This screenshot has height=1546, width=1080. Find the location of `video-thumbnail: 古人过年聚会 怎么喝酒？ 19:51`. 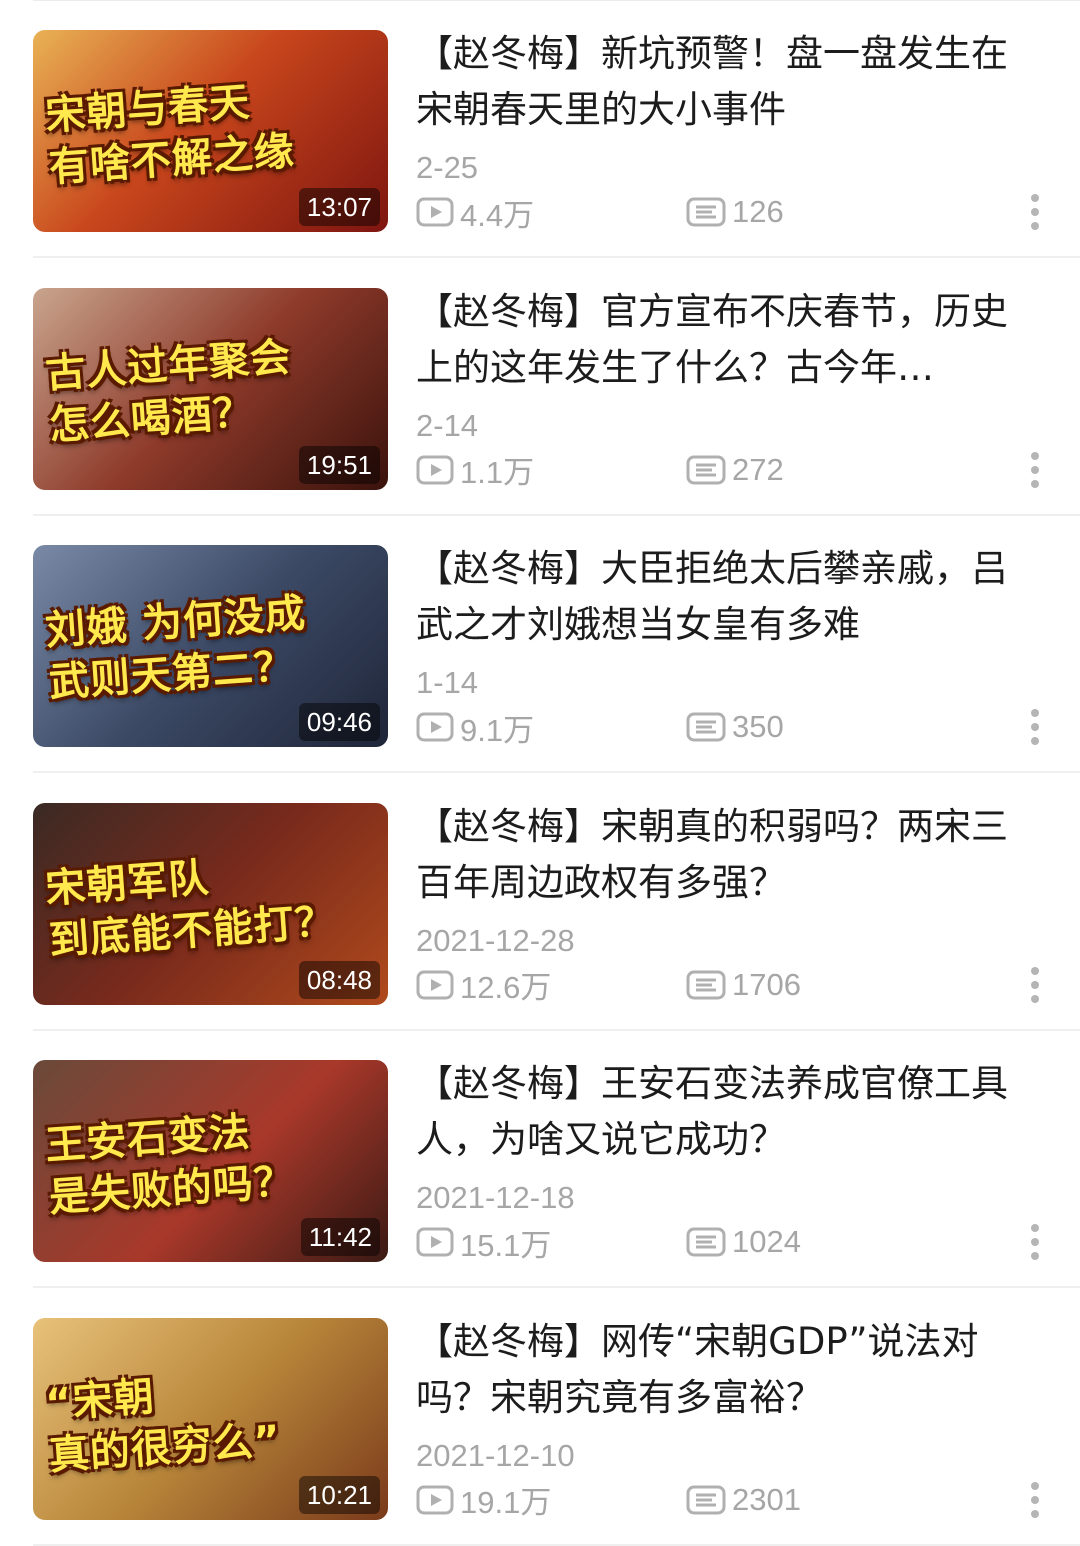

video-thumbnail: 古人过年聚会 怎么喝酒？ 19:51 is located at coordinates (210, 388).